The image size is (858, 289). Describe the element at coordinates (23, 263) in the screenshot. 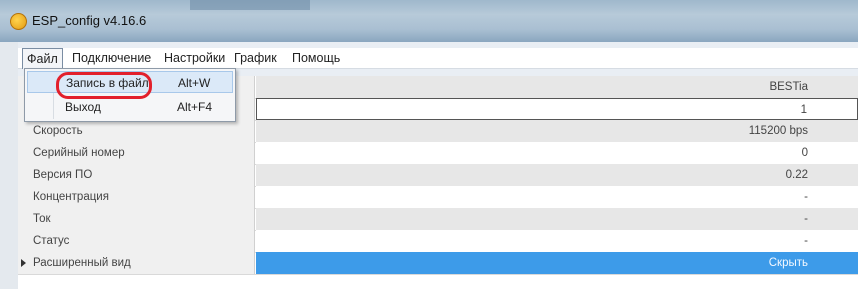

I see `expand-arrow-icon` at that location.